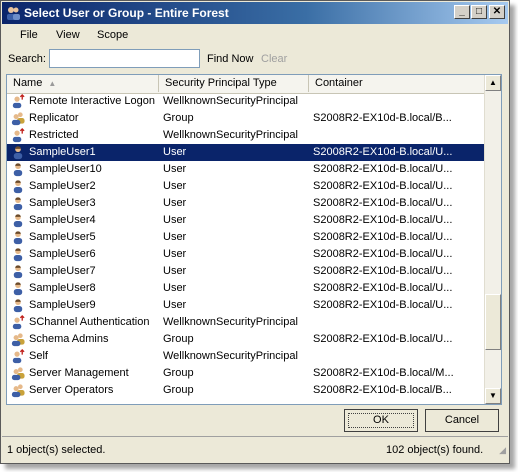 This screenshot has width=518, height=472. What do you see at coordinates (492, 239) in the screenshot?
I see `vertical-scrollbar: ▲ ▼` at bounding box center [492, 239].